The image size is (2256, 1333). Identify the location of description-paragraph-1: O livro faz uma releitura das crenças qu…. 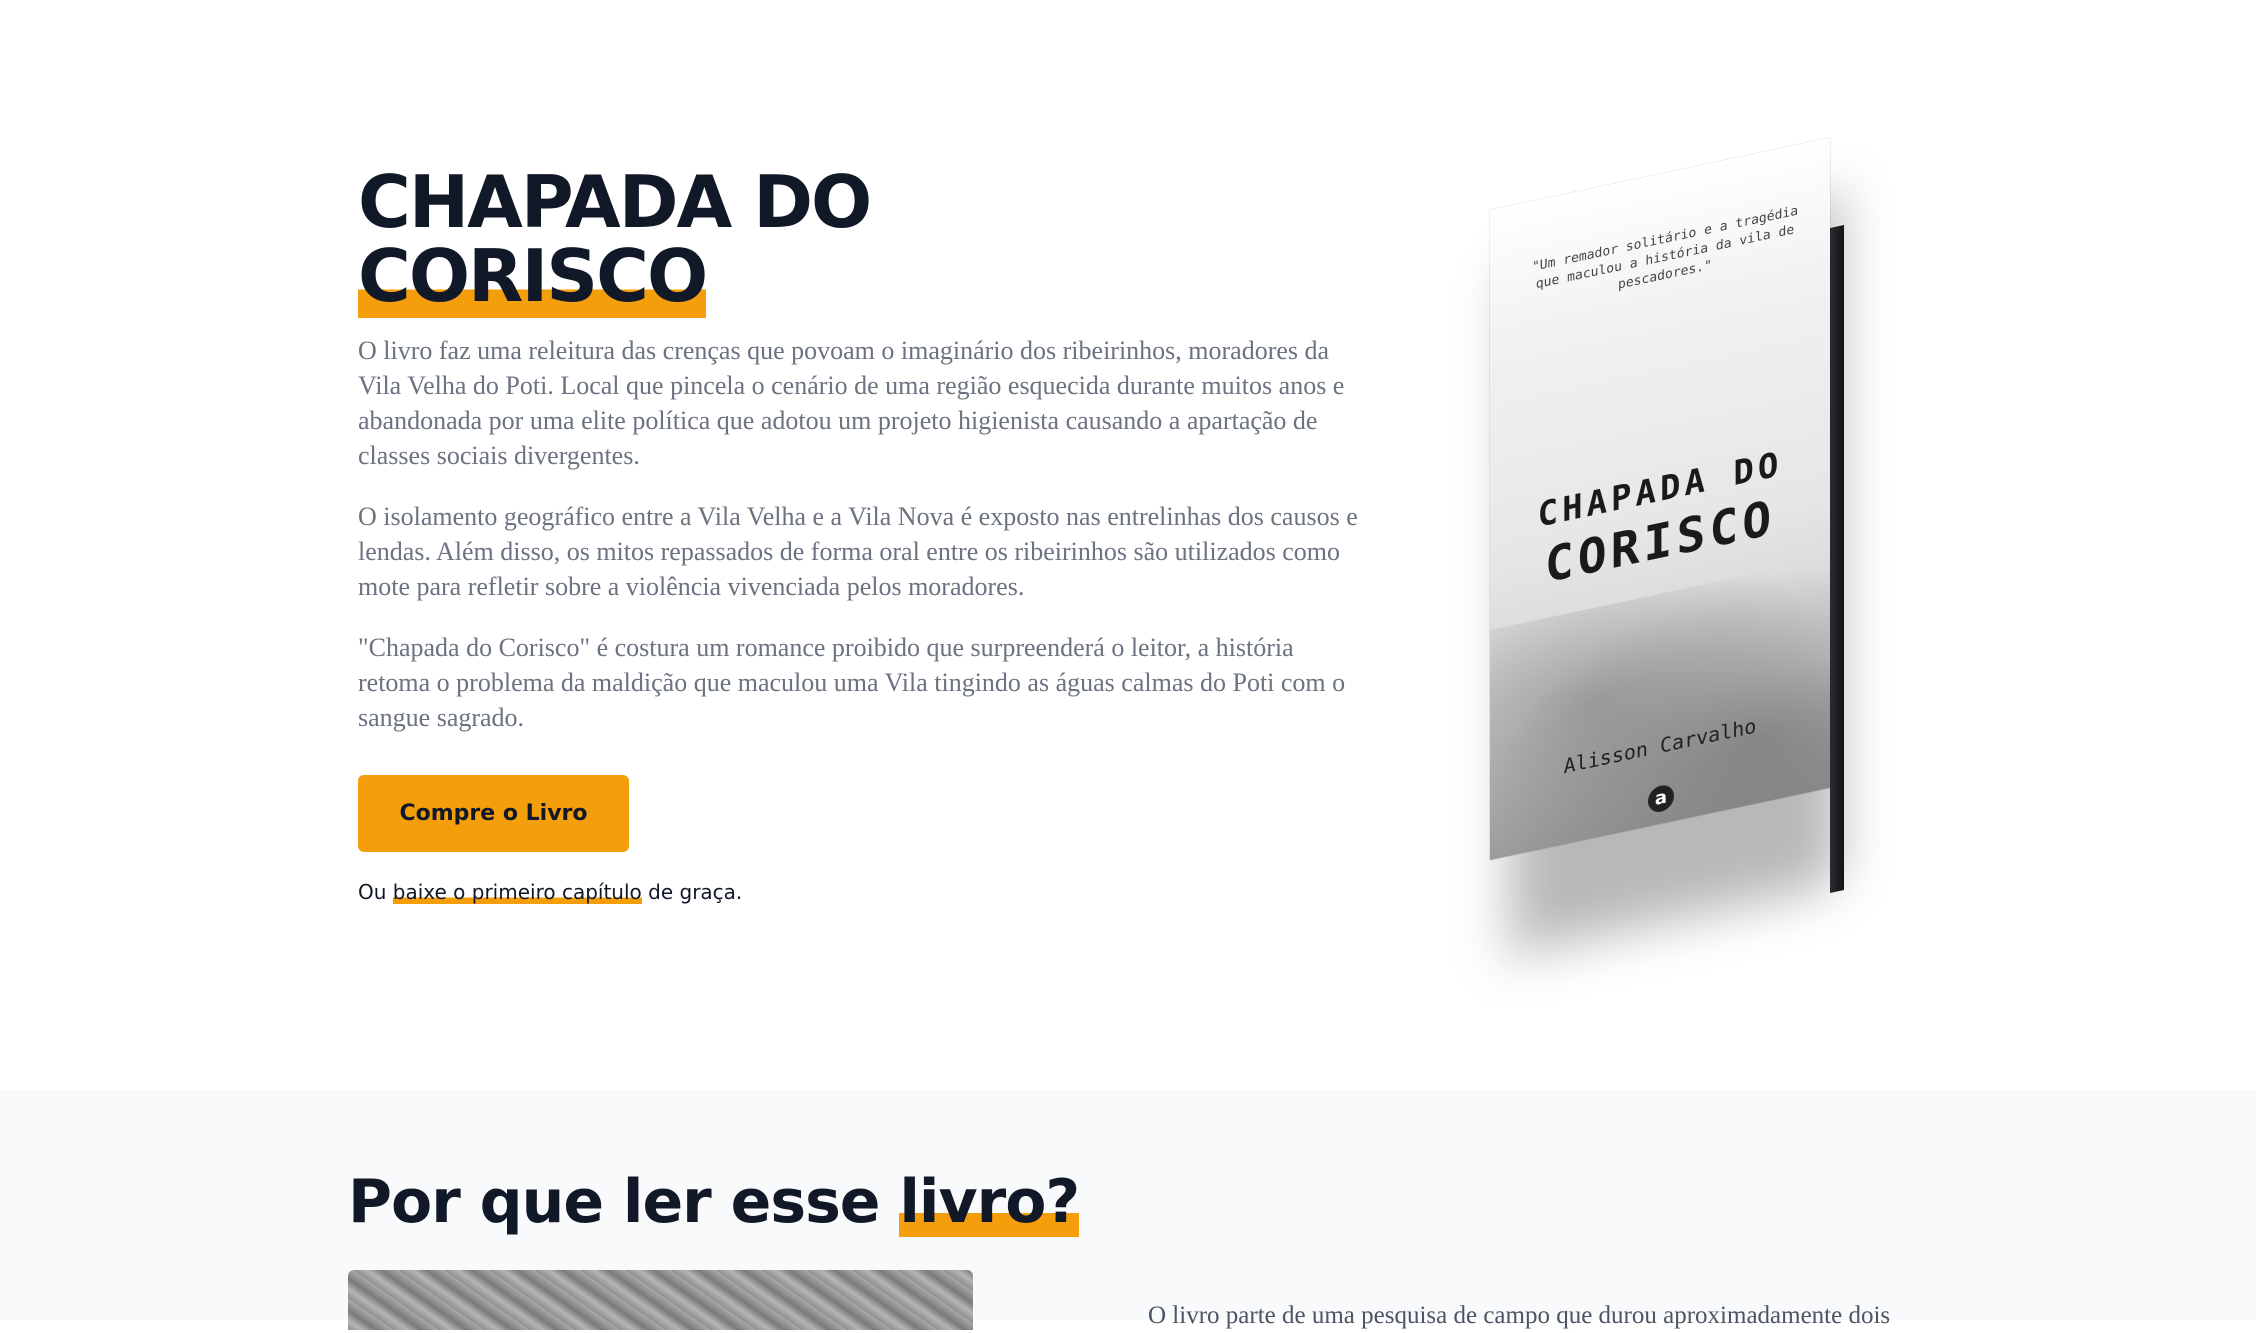
(851, 403).